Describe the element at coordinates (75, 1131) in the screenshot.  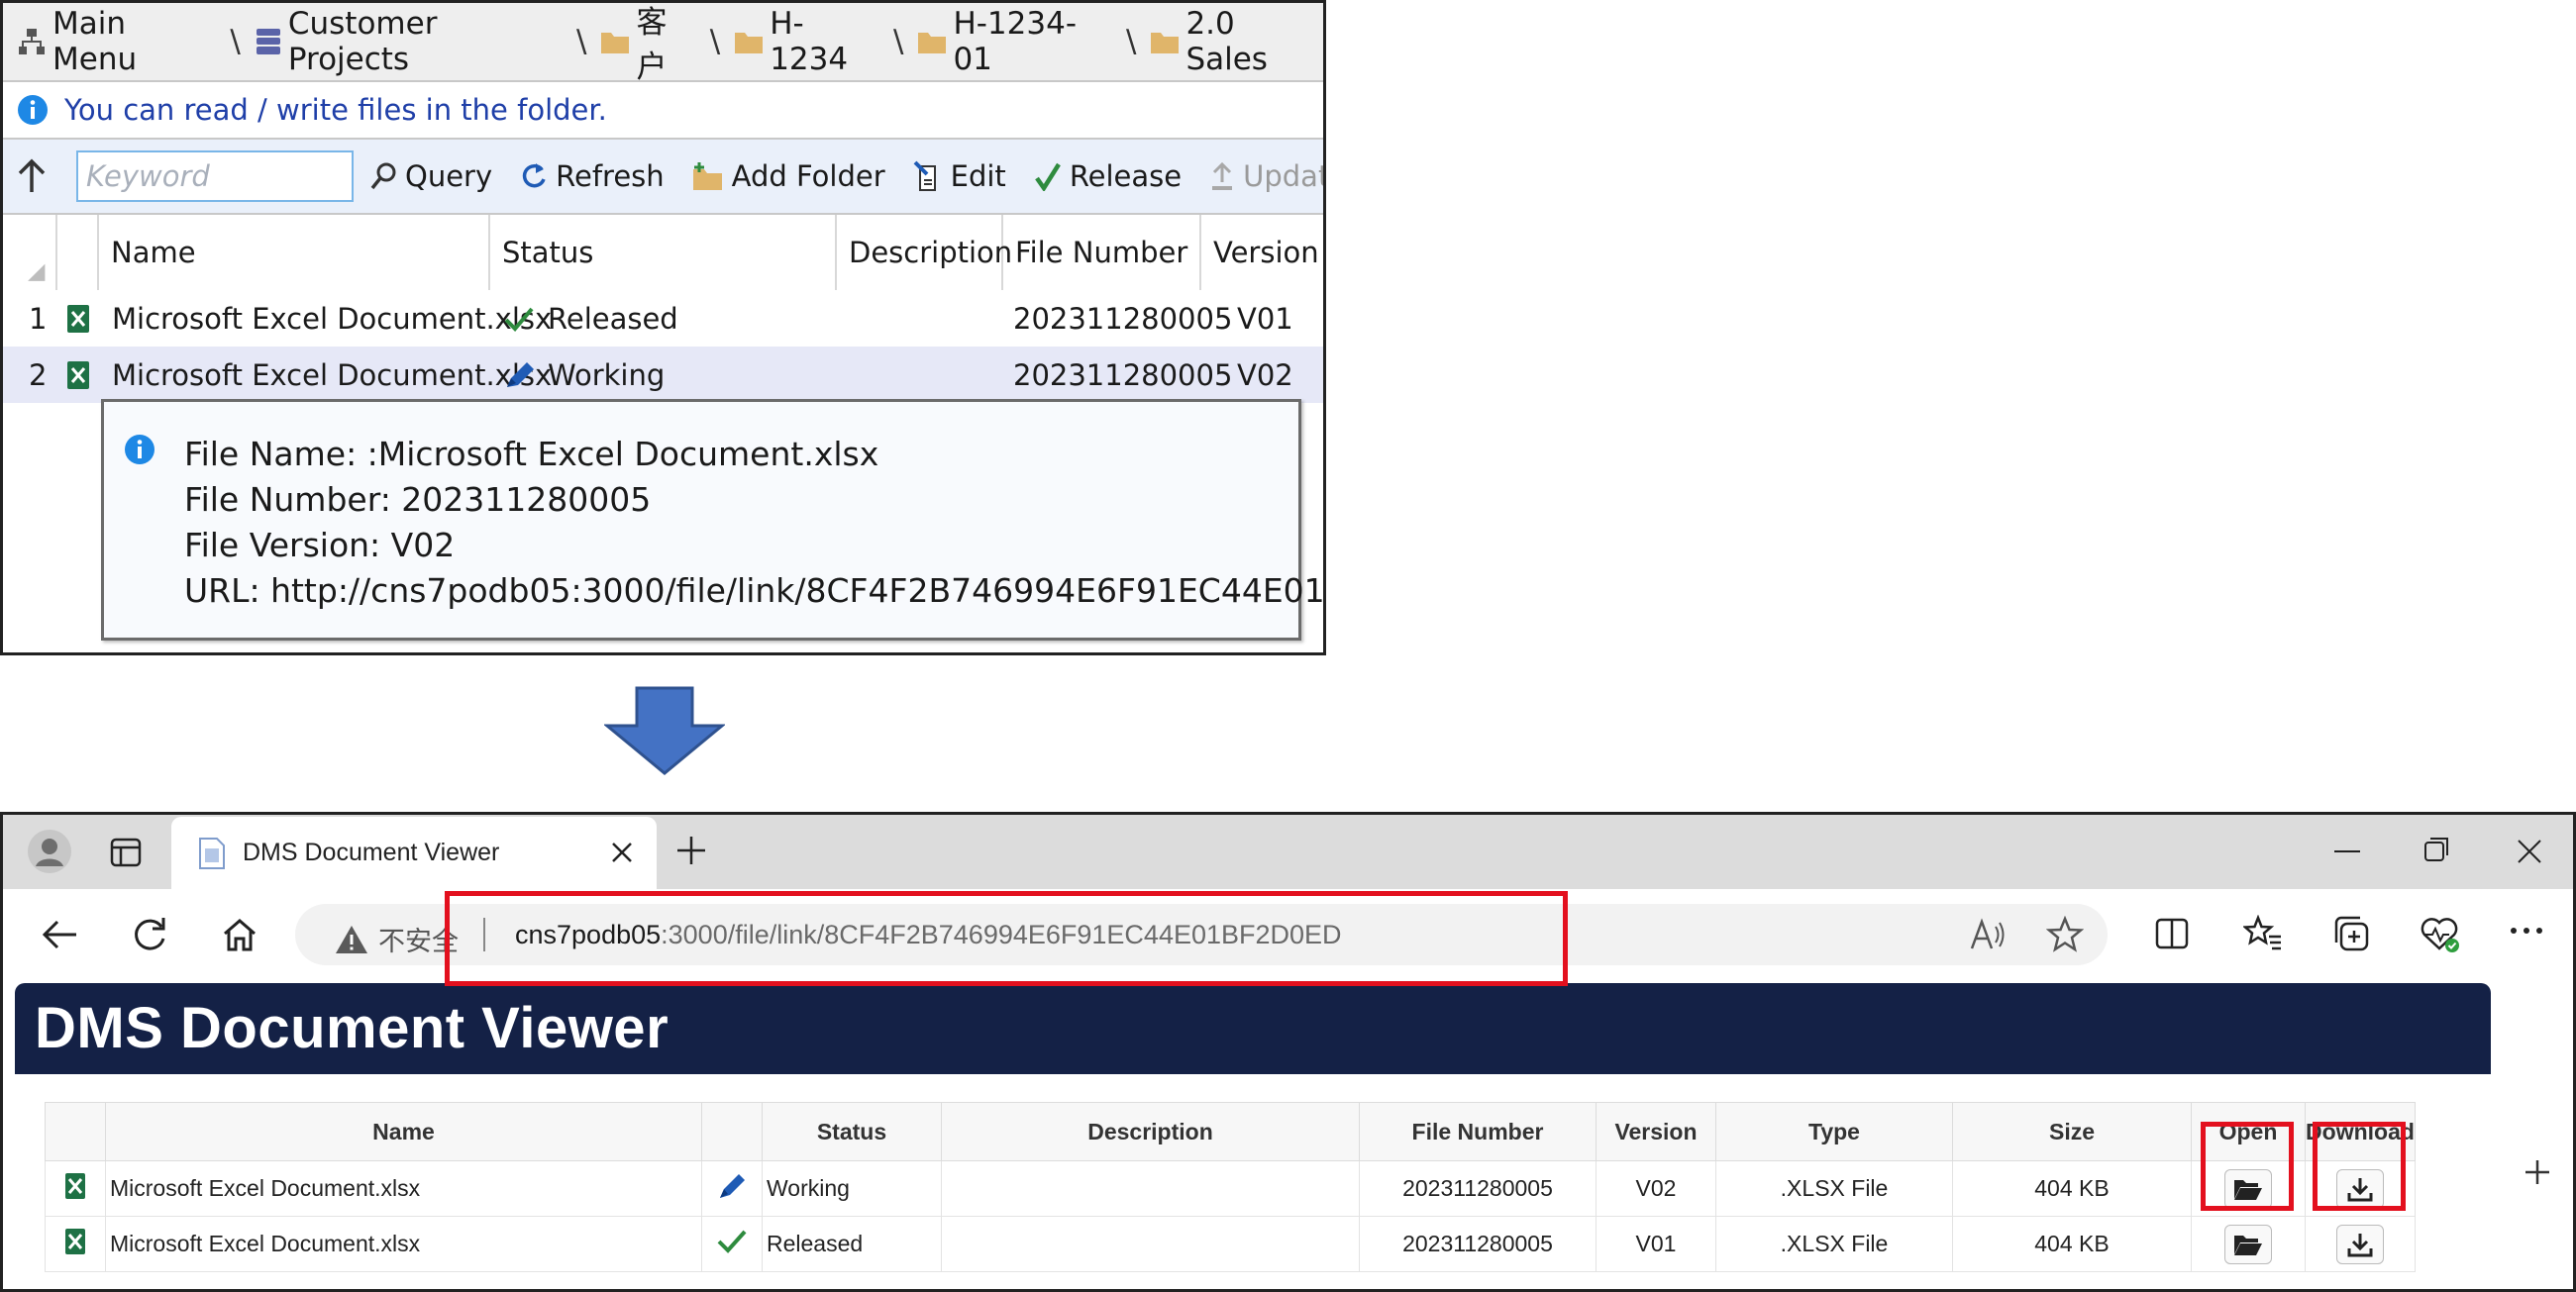
I see `header-file-icon-column` at that location.